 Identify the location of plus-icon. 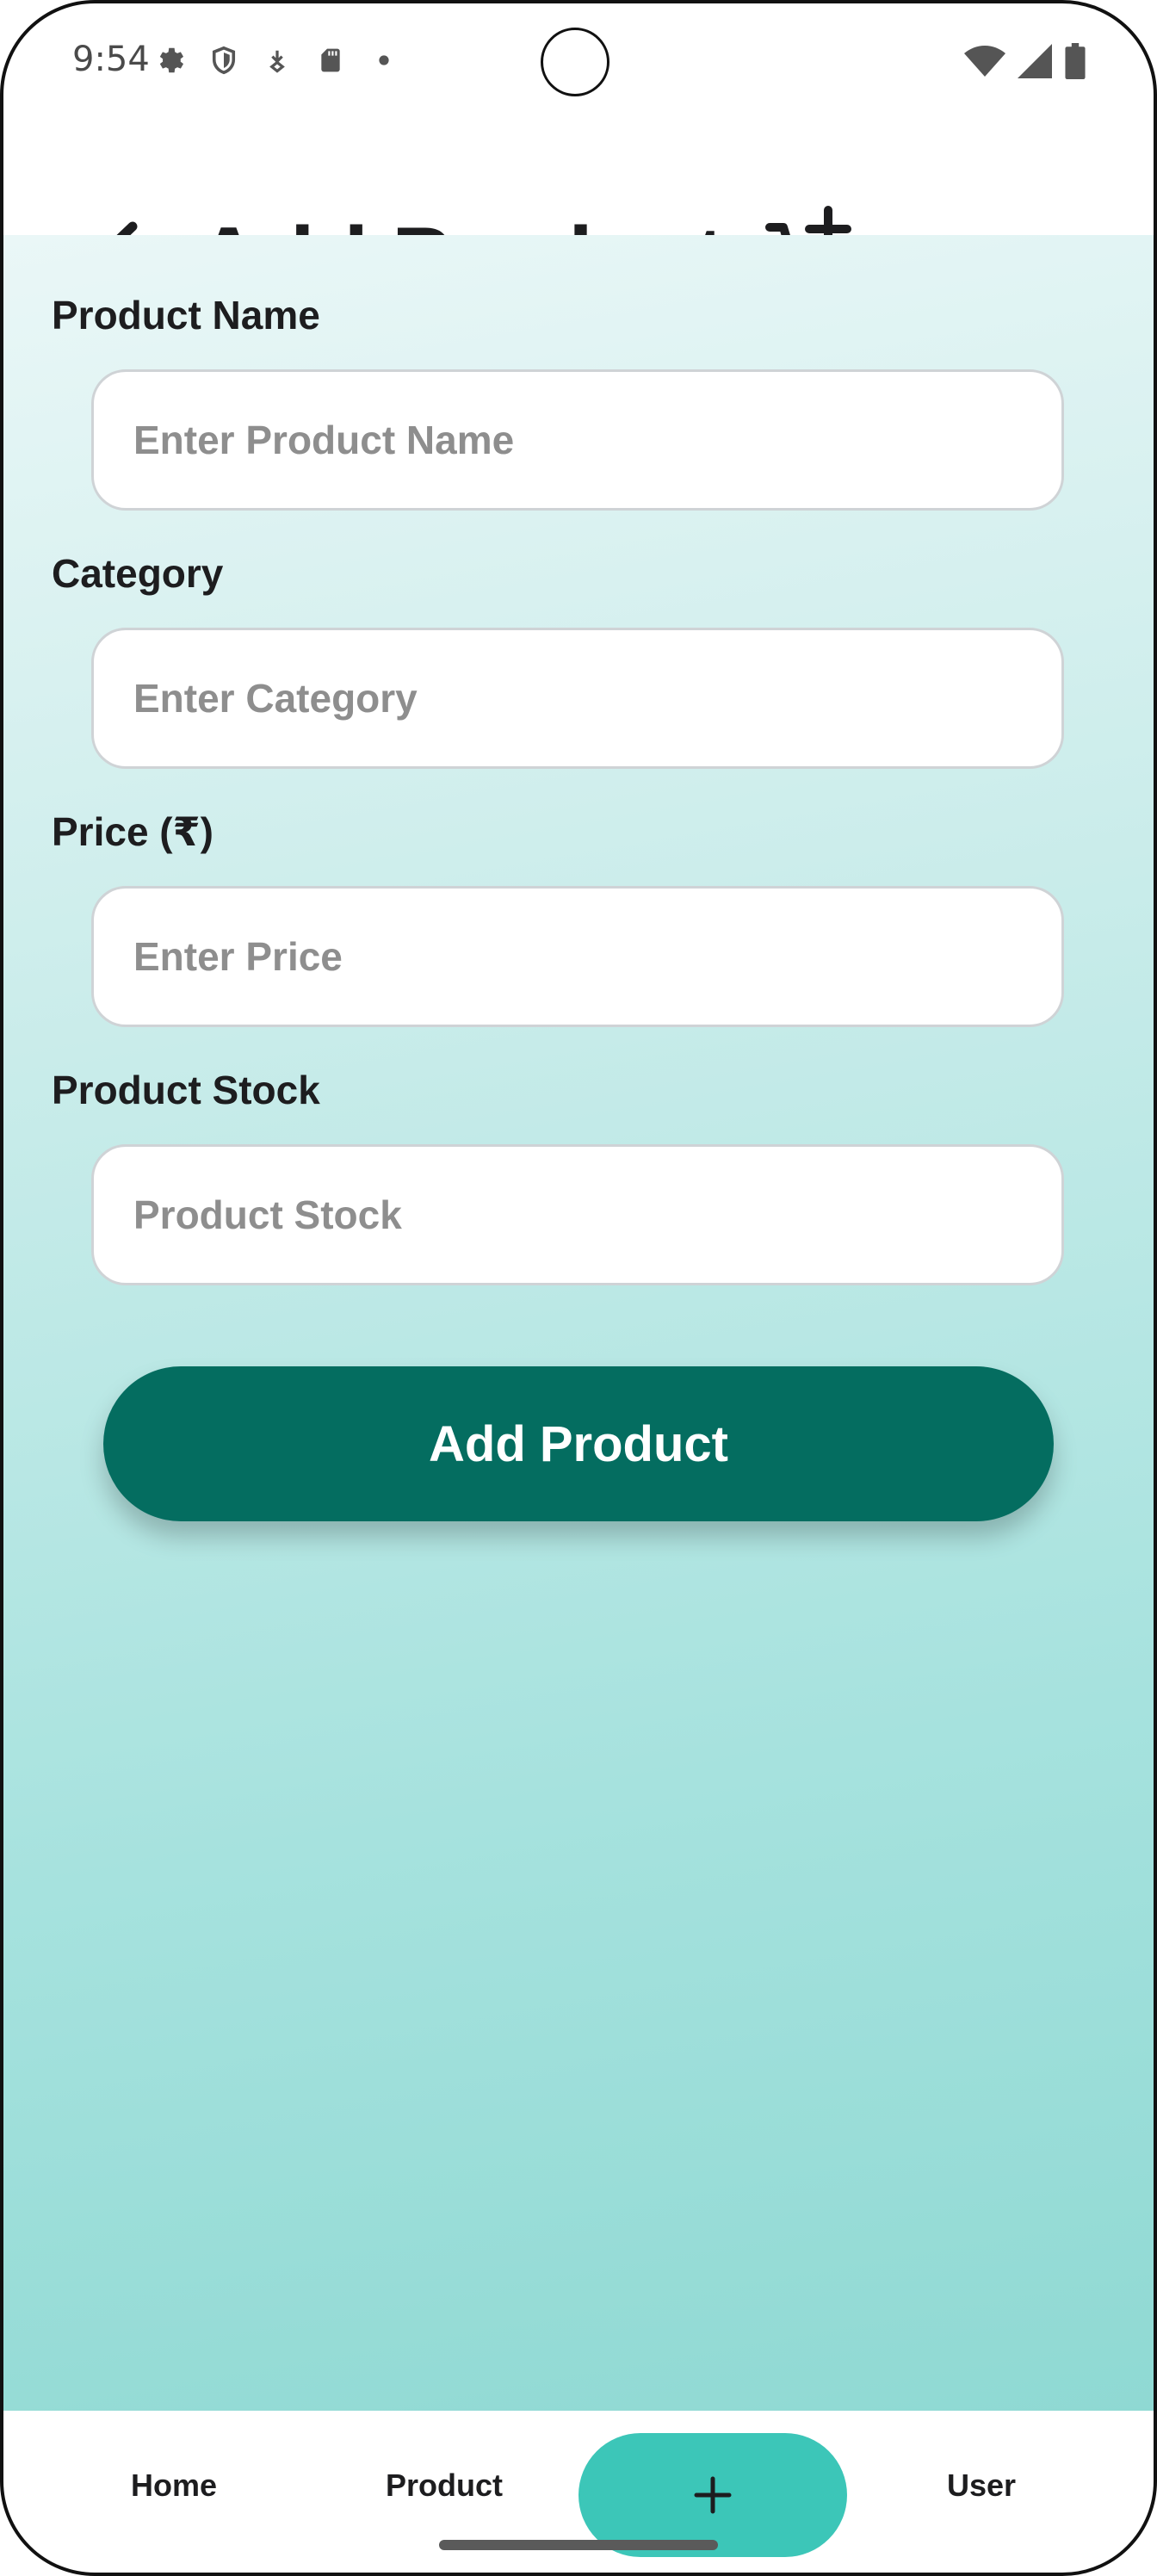
(713, 2495).